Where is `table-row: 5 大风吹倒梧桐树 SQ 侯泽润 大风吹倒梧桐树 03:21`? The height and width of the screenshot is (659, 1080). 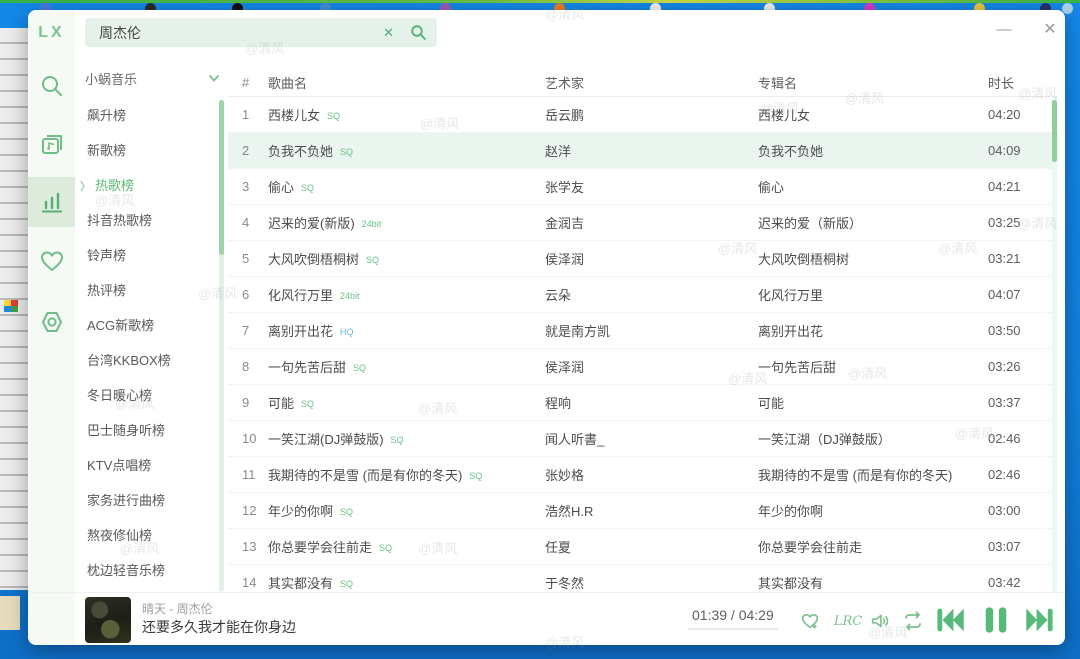 table-row: 5 大风吹倒梧桐树 SQ 侯泽润 大风吹倒梧桐树 03:21 is located at coordinates (643, 259).